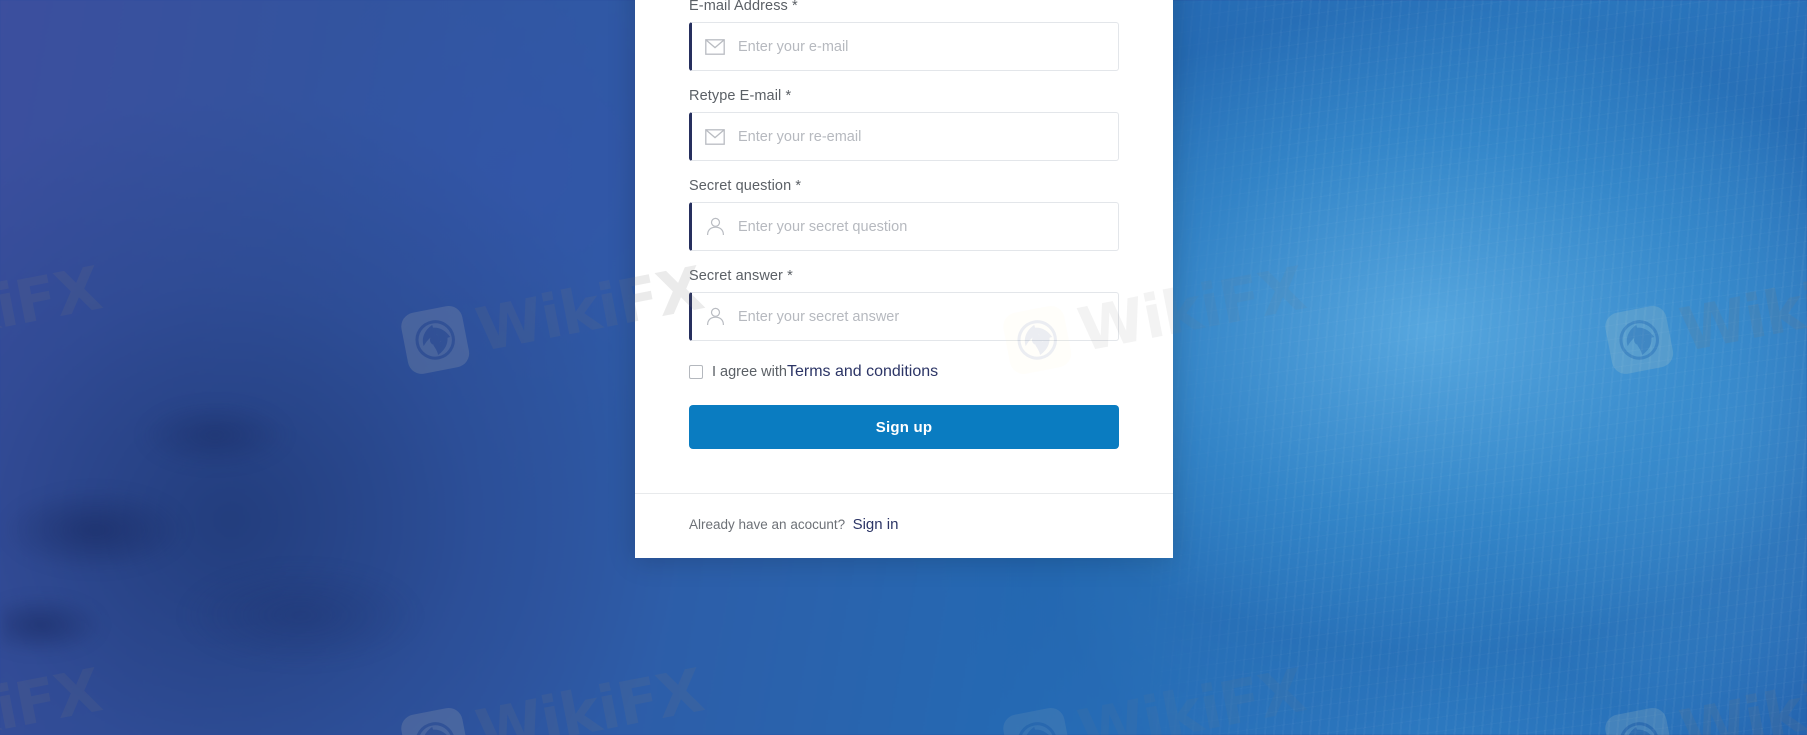  I want to click on input-secret-answer, so click(928, 316).